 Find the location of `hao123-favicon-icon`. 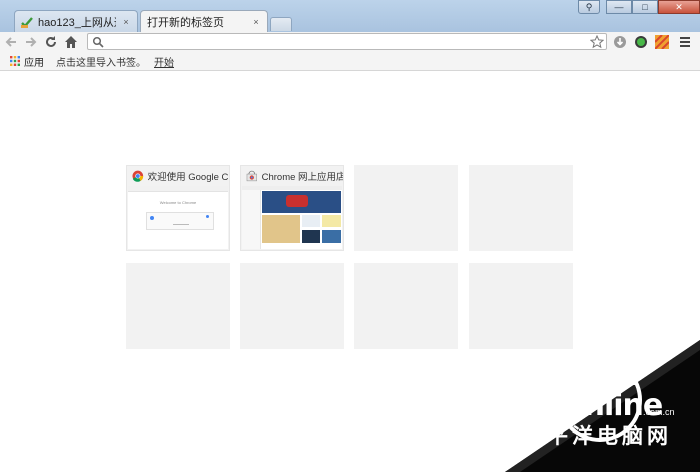

hao123-favicon-icon is located at coordinates (27, 22).